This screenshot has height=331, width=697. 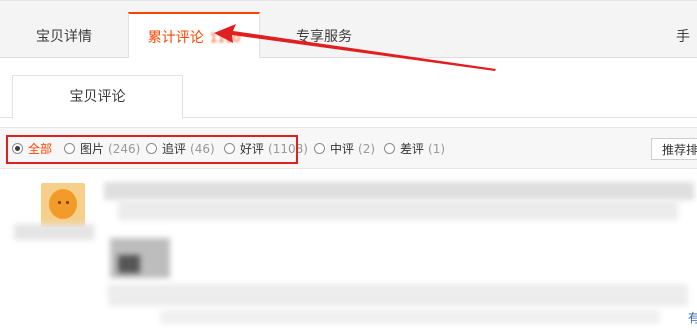 I want to click on tab-details-label: 宝贝详情, so click(x=64, y=37).